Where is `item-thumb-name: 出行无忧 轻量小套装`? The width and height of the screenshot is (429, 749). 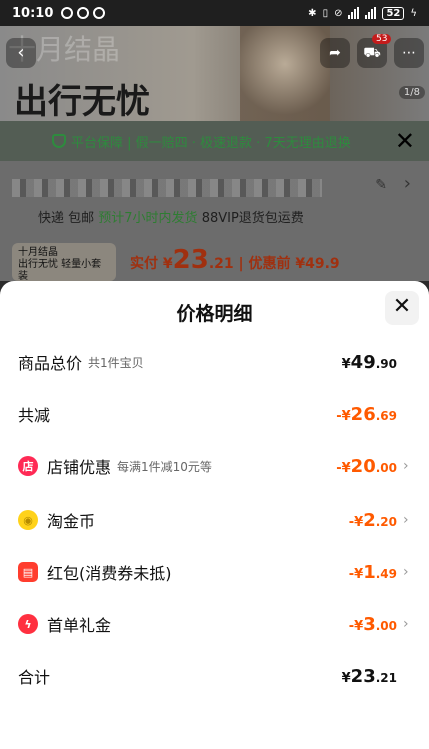
item-thumb-name: 出行无忧 轻量小套装 is located at coordinates (60, 270).